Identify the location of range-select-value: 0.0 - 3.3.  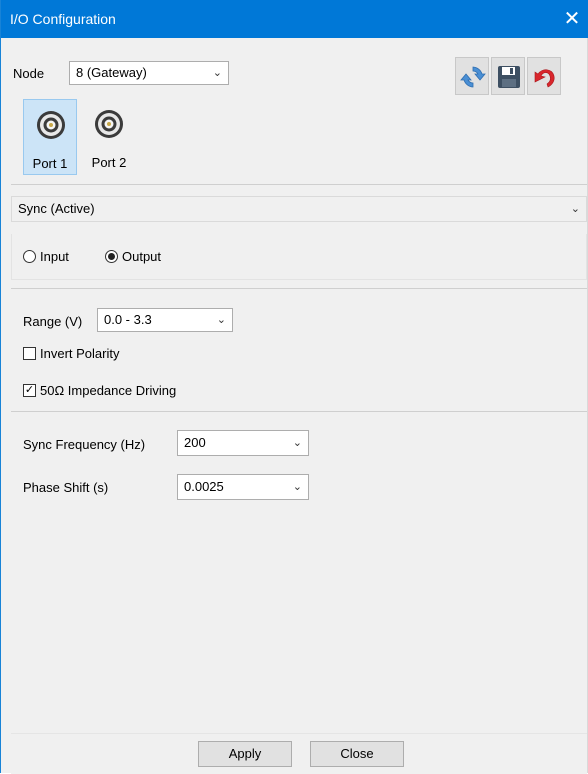
(128, 319).